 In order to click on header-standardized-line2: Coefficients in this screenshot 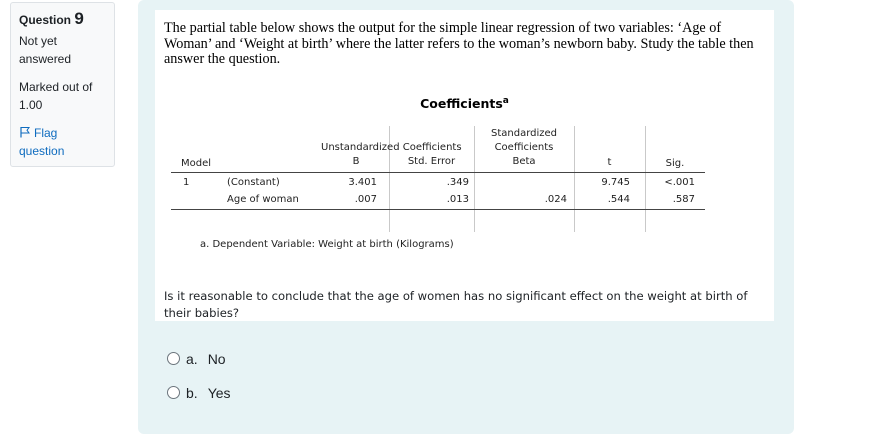, I will do `click(524, 147)`.